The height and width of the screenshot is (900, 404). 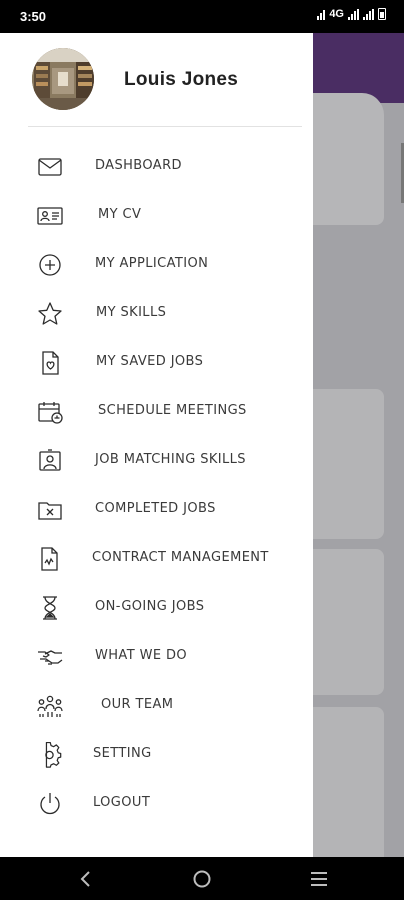 What do you see at coordinates (50, 167) in the screenshot?
I see `mail-icon` at bounding box center [50, 167].